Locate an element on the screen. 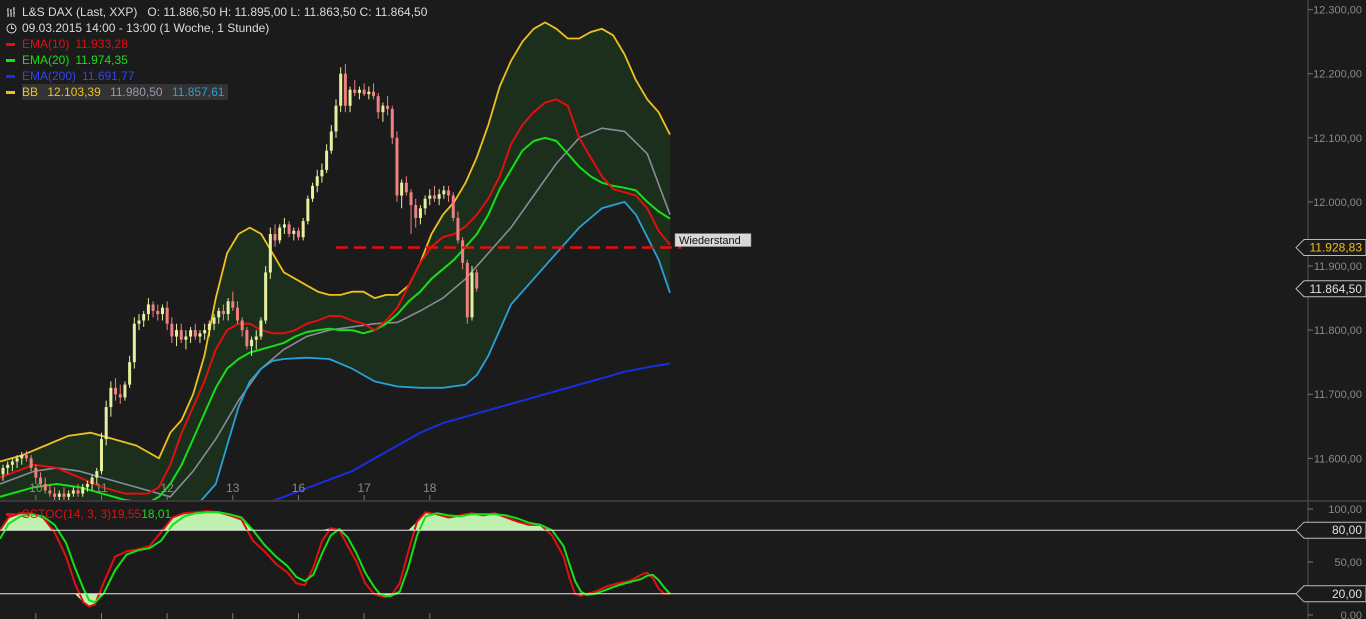  bb-values: BB 12.103,39 11.980,50 11.857,61 is located at coordinates (125, 92).